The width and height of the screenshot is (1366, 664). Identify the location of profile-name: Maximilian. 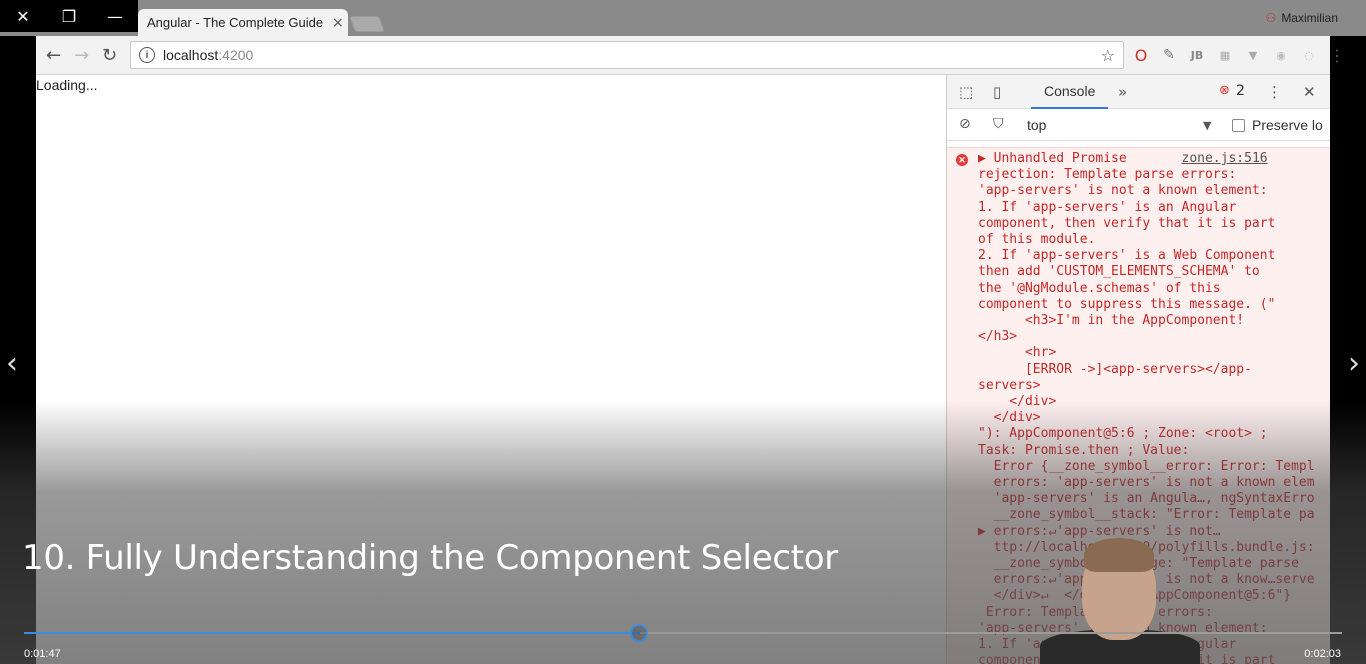
(1309, 18).